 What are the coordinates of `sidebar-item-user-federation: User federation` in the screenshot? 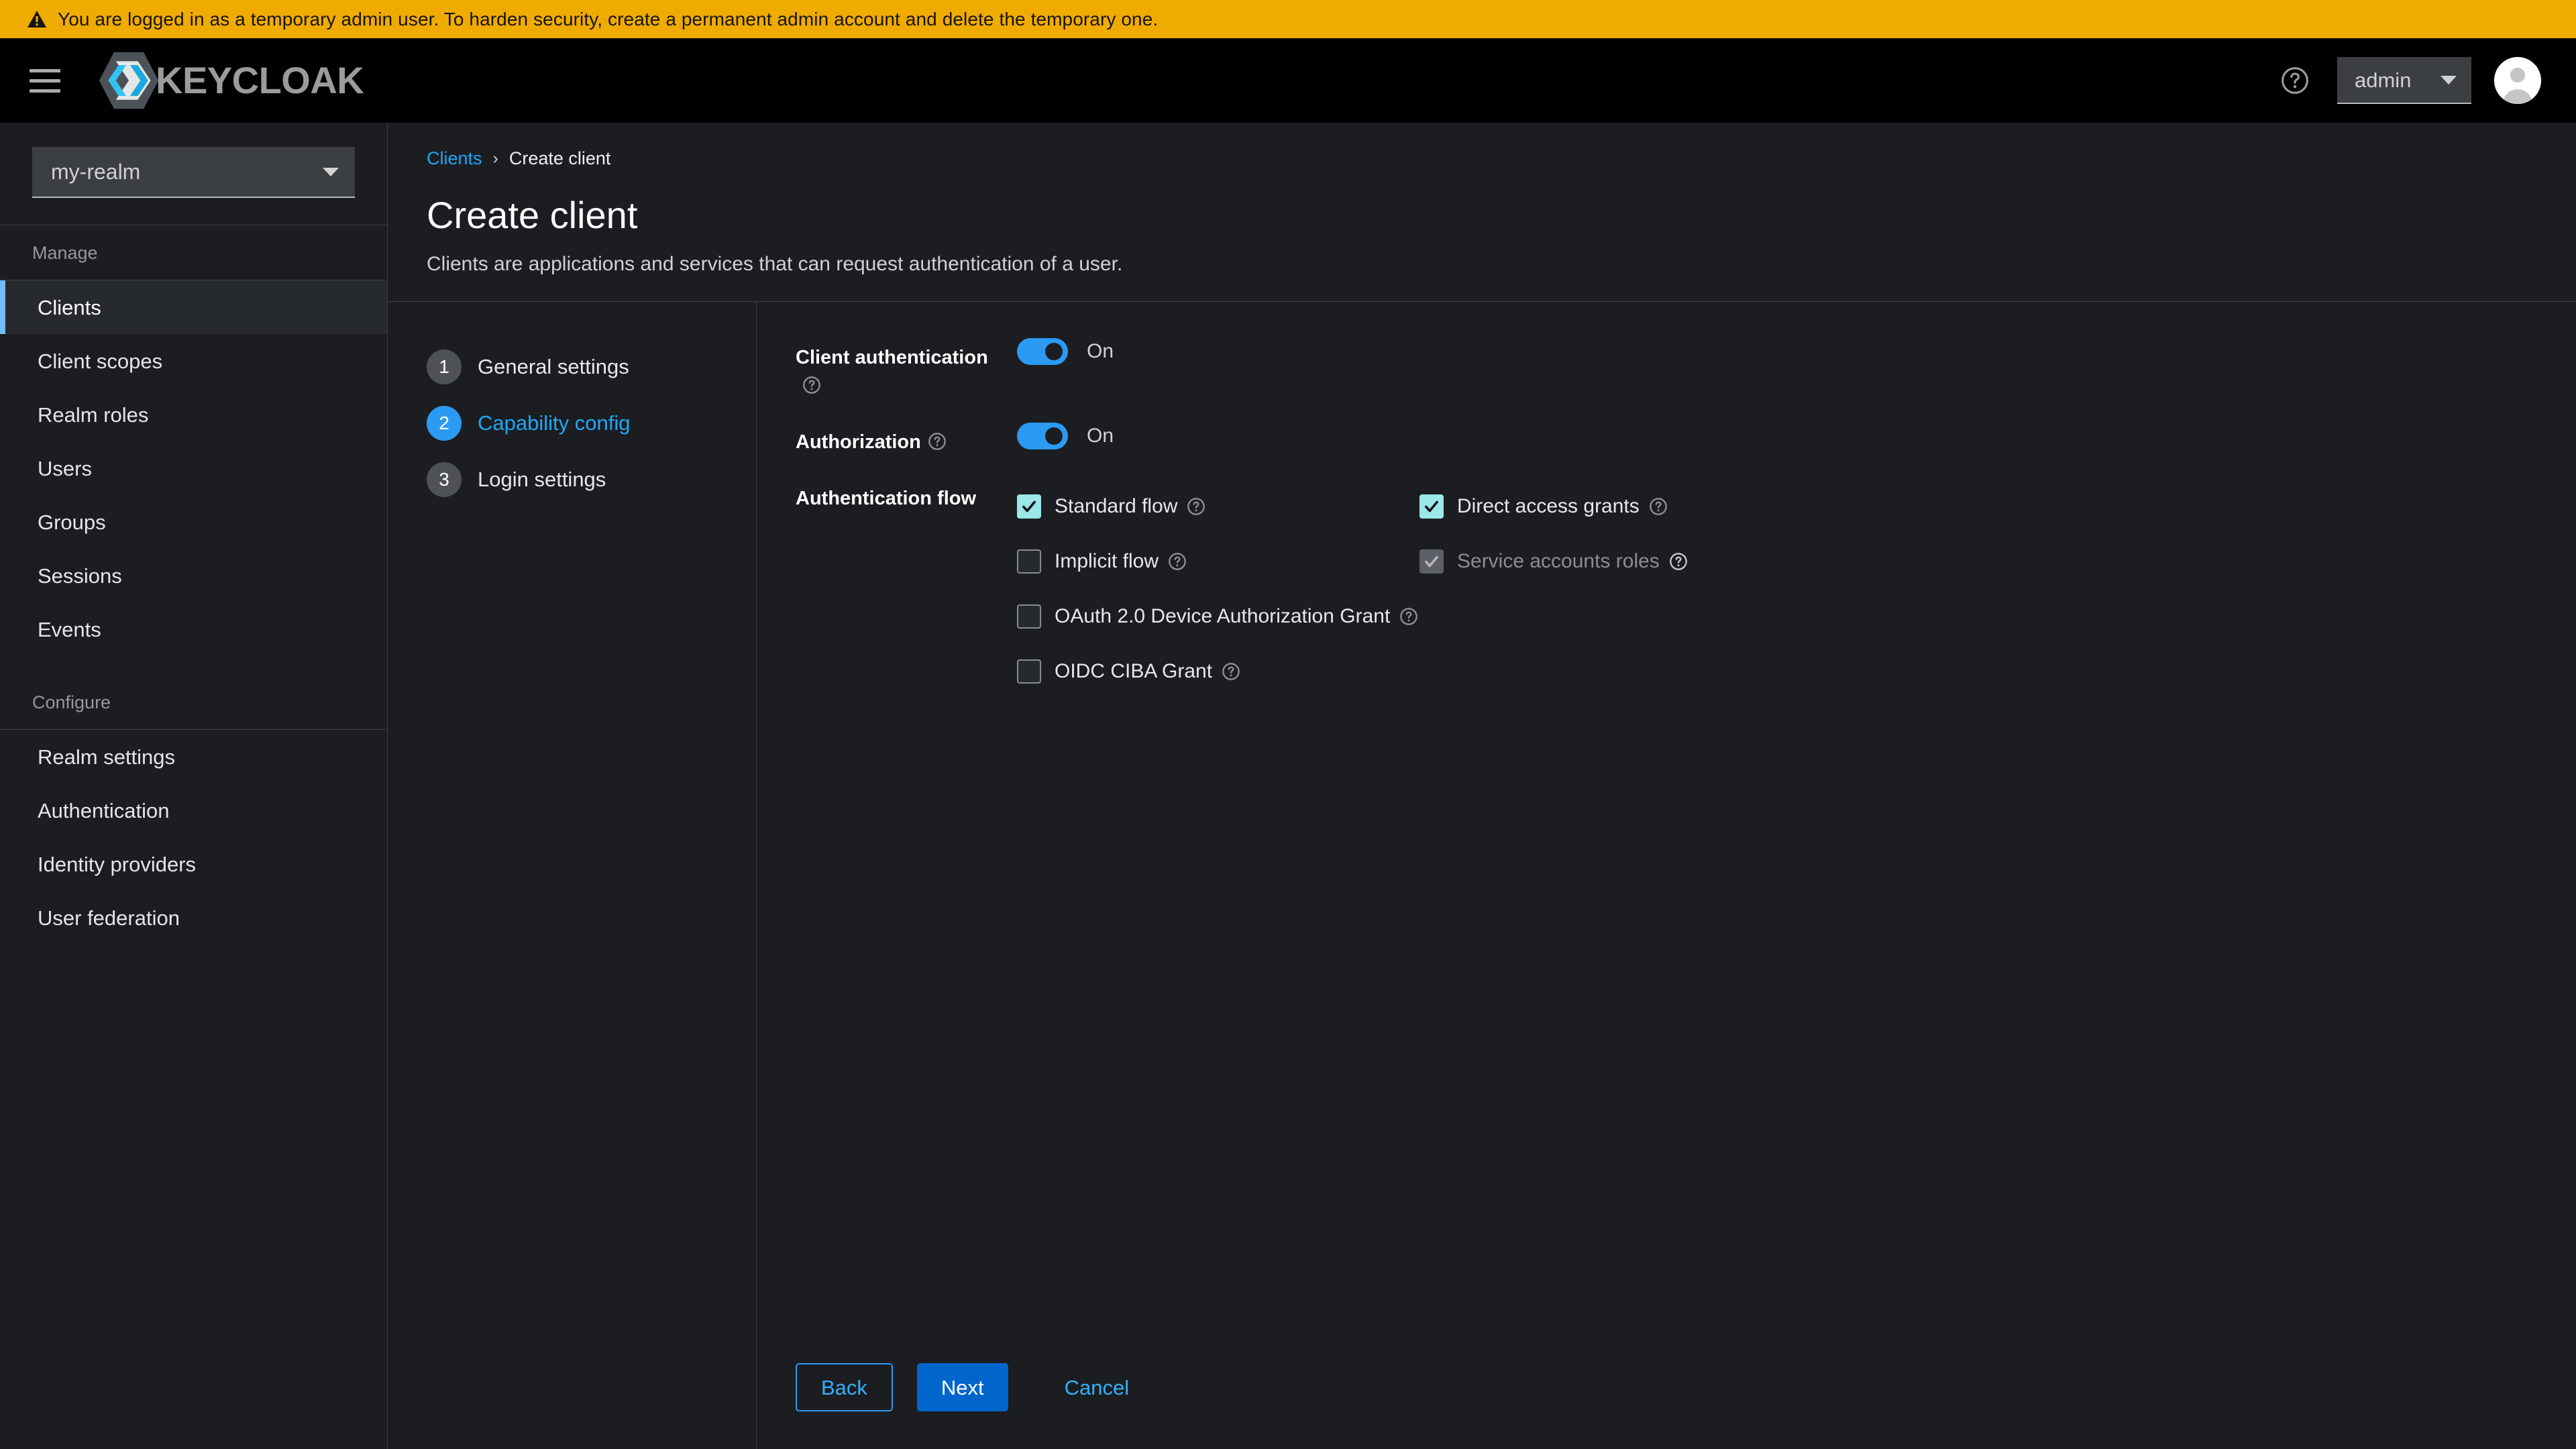 It's located at (193, 918).